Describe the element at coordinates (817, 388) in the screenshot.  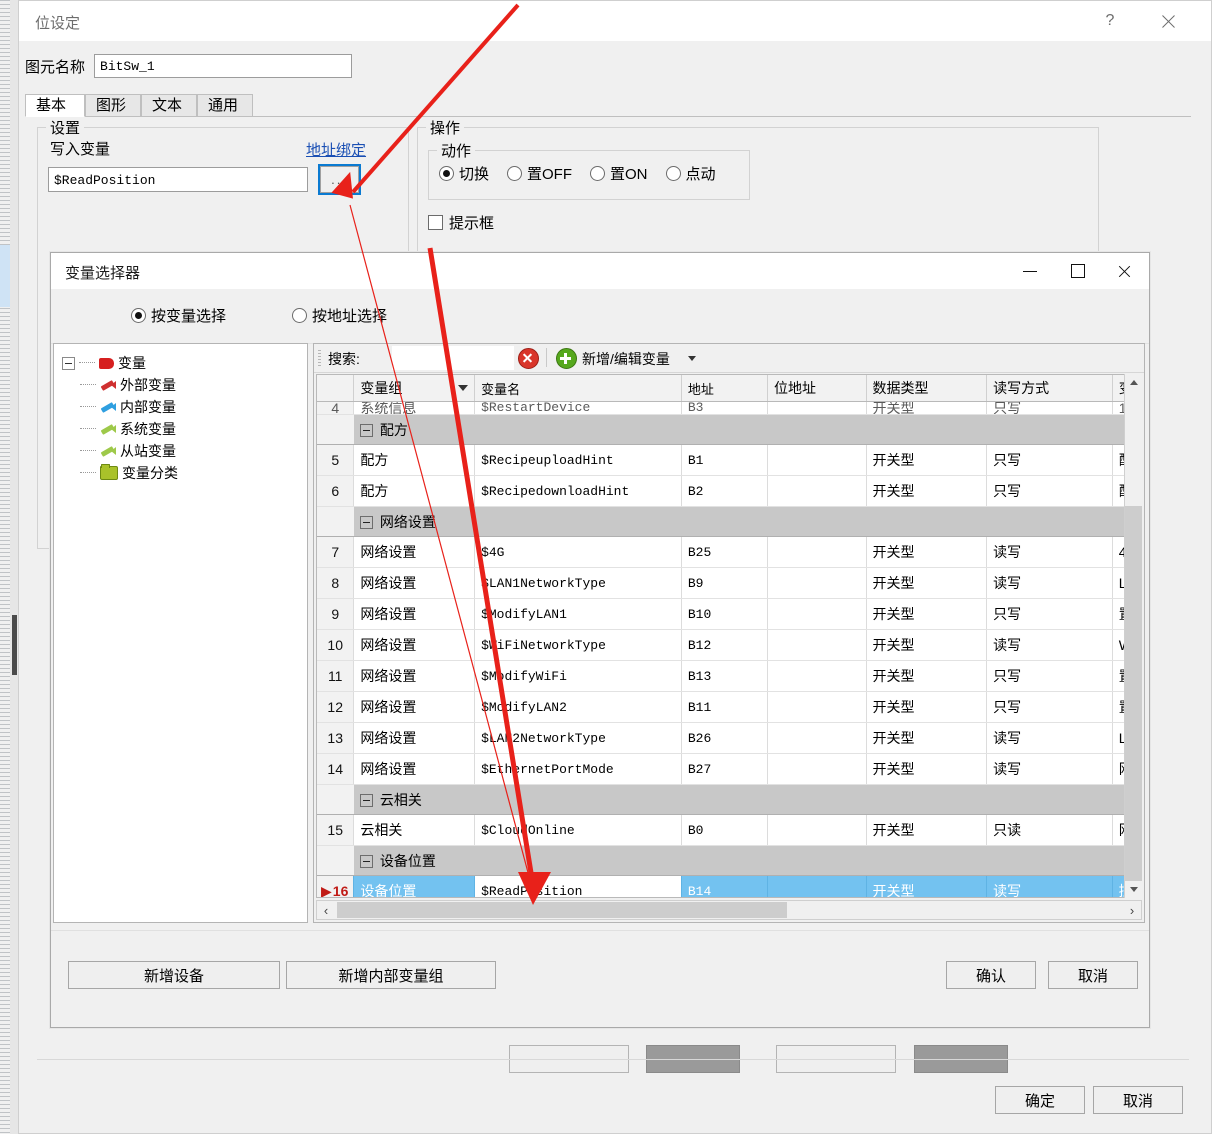
I see `column-header-bit-address: 位地址` at that location.